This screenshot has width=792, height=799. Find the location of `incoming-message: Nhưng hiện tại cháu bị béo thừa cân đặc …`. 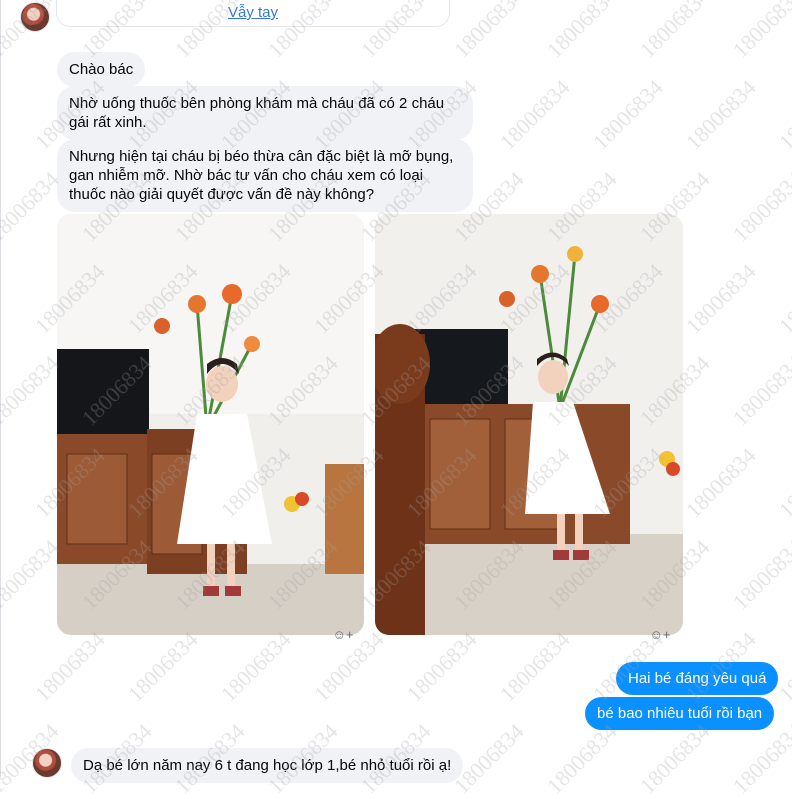

incoming-message: Nhưng hiện tại cháu bị béo thừa cân đặc … is located at coordinates (265, 175).